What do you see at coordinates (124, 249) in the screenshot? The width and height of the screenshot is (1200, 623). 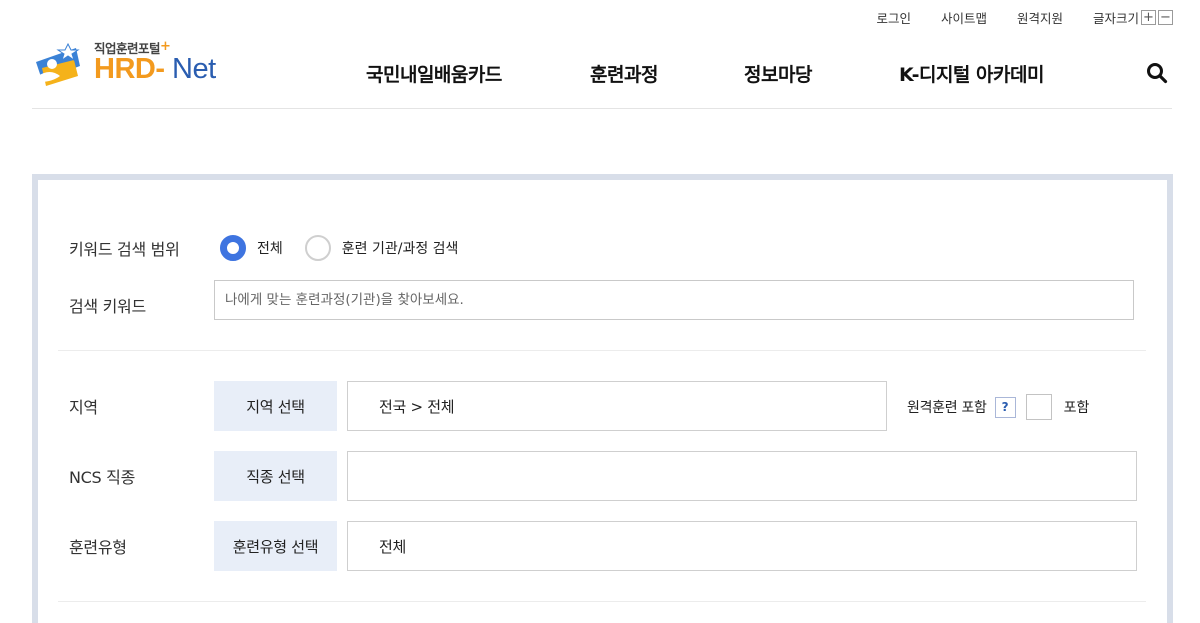 I see `keyword-scope-label: 키워드 검색 범위` at bounding box center [124, 249].